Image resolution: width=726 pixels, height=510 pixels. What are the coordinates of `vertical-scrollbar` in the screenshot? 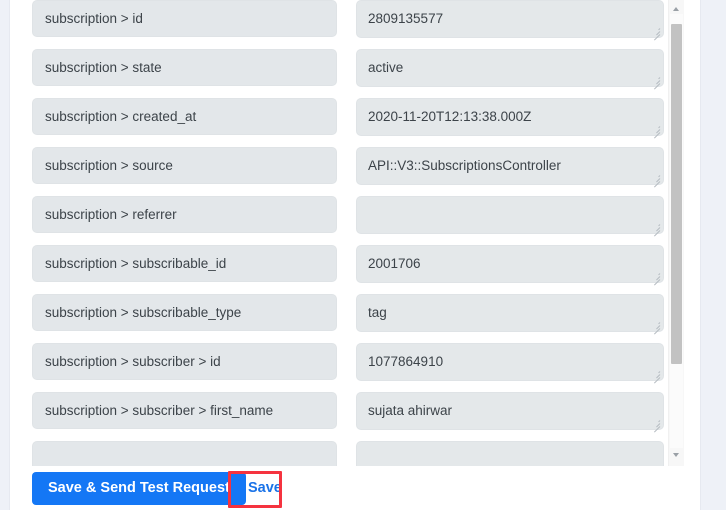 It's located at (676, 233).